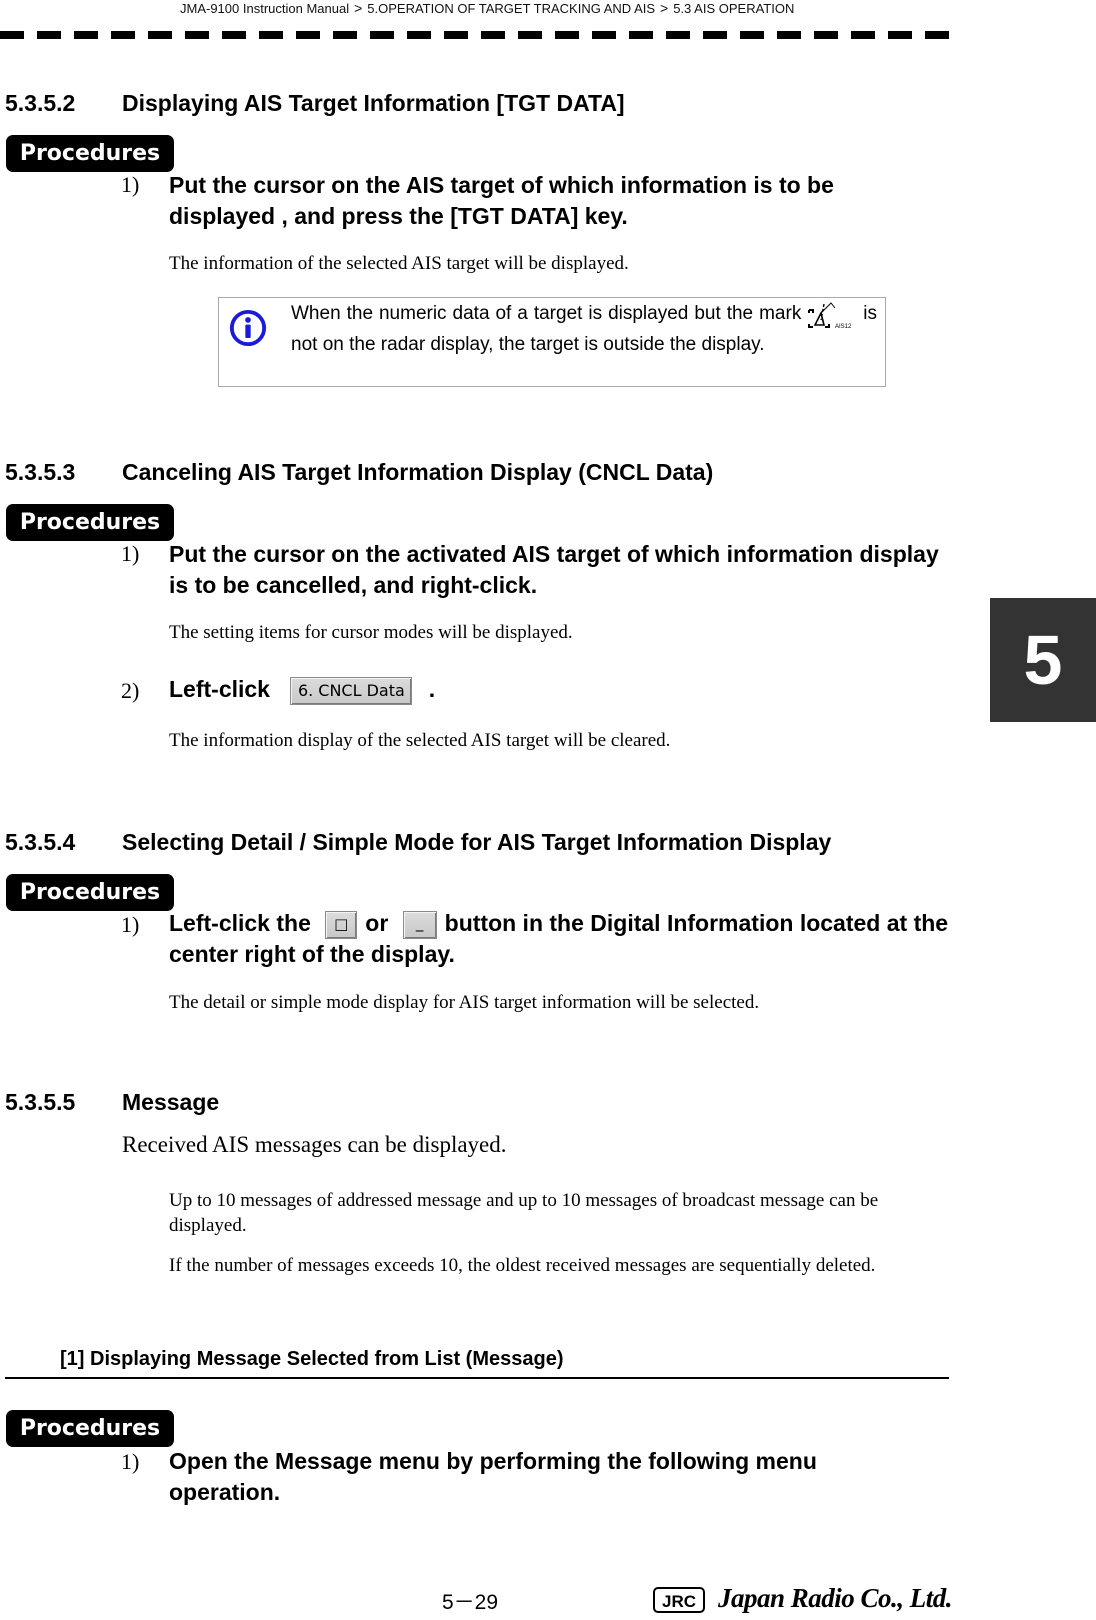 This screenshot has width=1096, height=1620. I want to click on breadcrumb-chapter: 5.OPERATION OF TARGET TRACKING AND AIS, so click(511, 8).